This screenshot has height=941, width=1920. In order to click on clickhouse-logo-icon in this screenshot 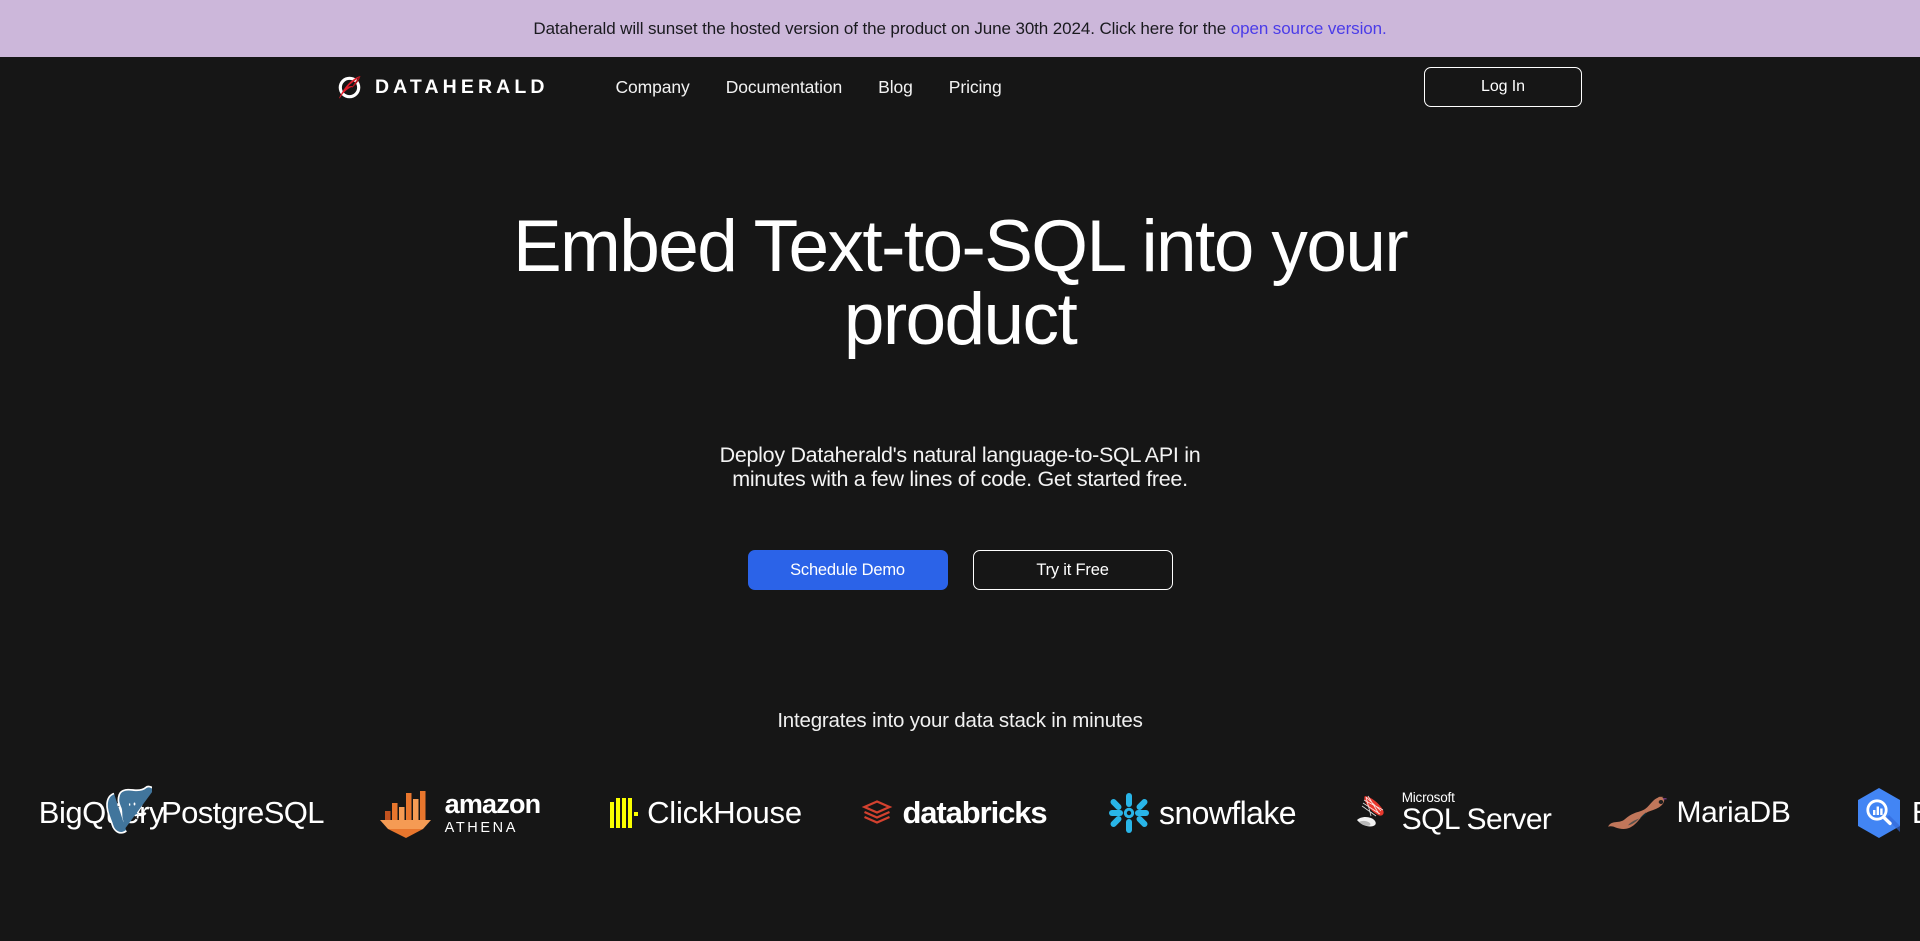, I will do `click(624, 813)`.